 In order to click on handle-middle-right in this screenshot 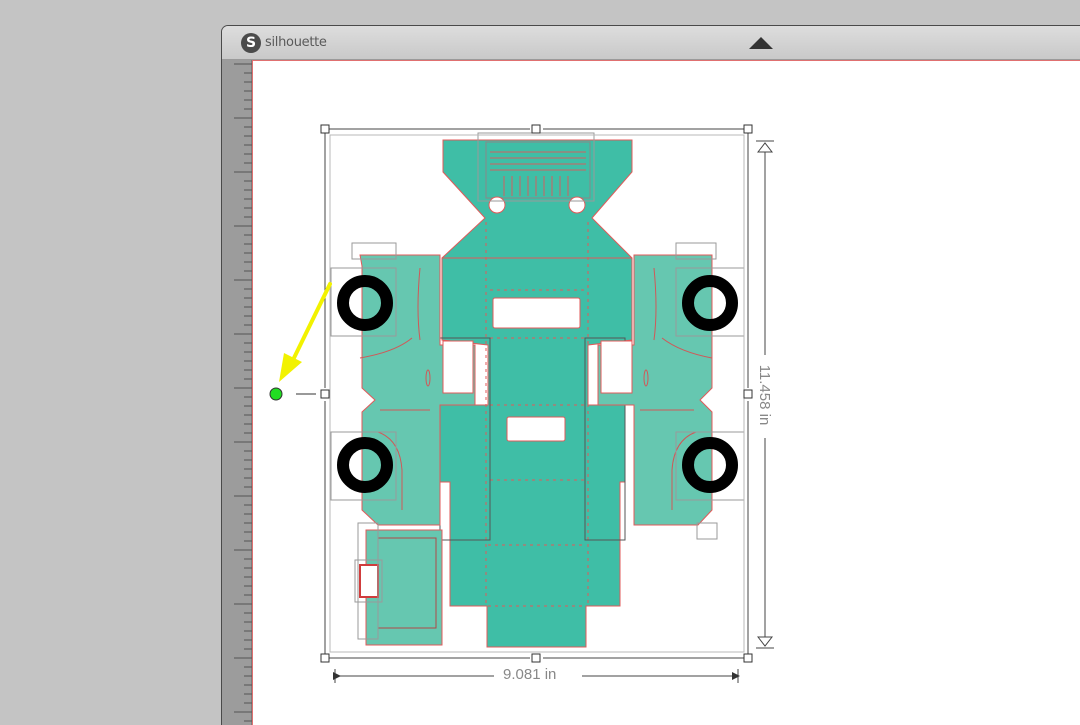, I will do `click(748, 394)`.